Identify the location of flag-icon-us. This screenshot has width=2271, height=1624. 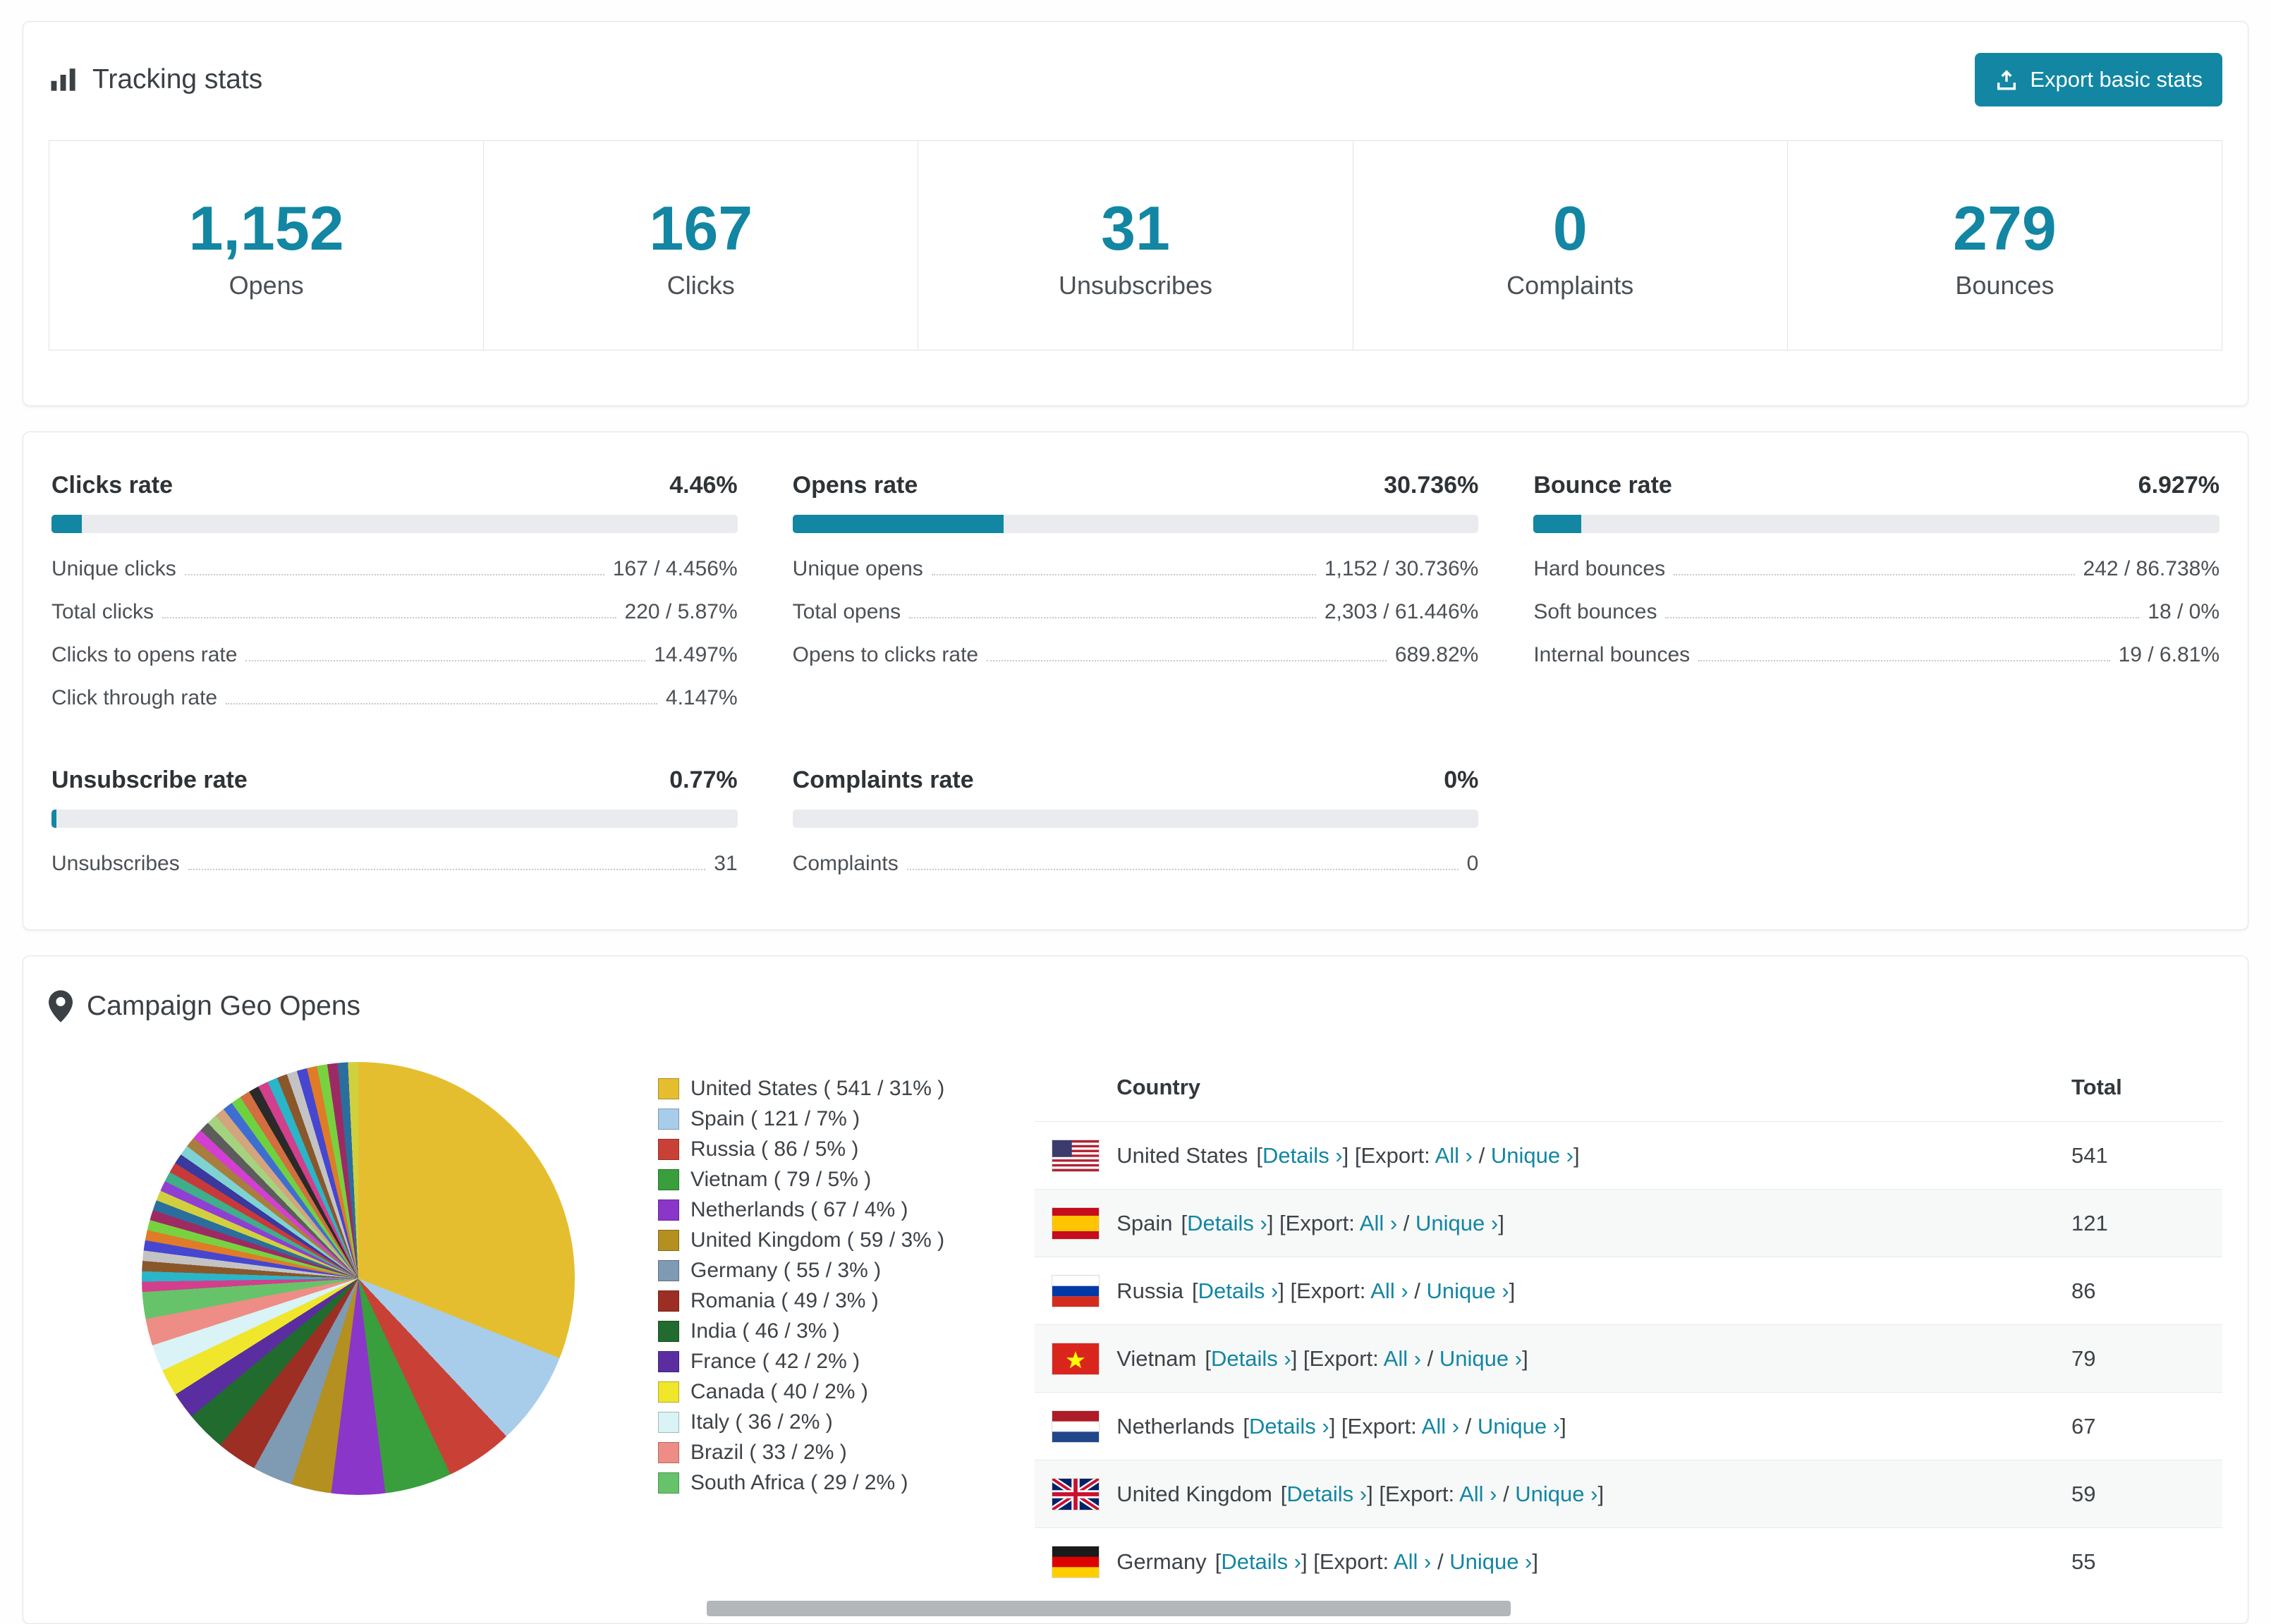
(1076, 1155).